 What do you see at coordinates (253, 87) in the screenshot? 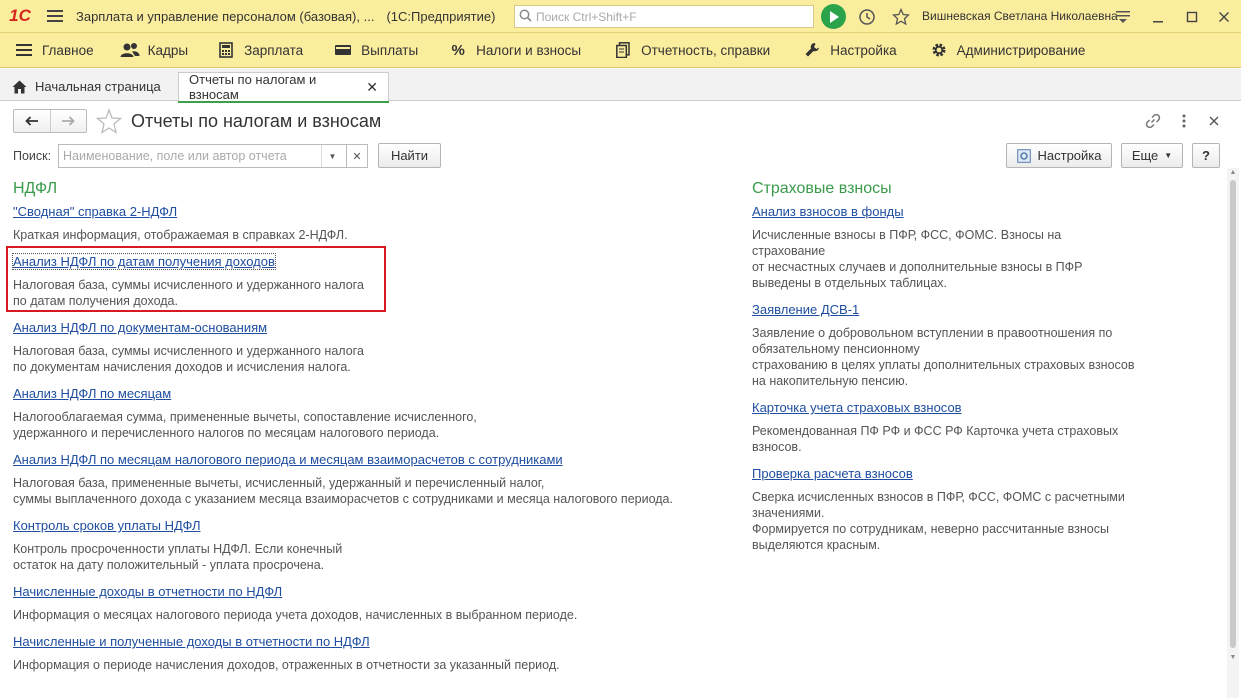
I see `tab-active-label: Отчеты по налогам и взносам` at bounding box center [253, 87].